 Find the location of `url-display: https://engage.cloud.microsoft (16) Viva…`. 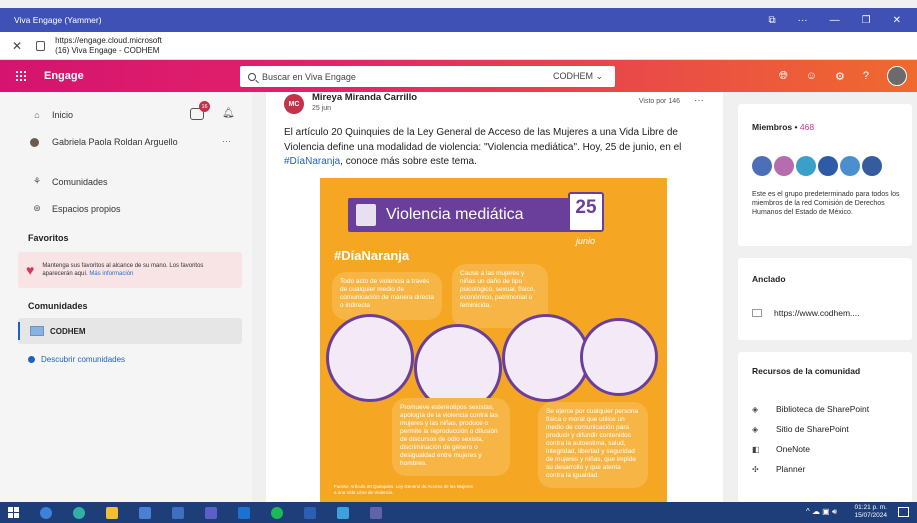

url-display: https://engage.cloud.microsoft (16) Viva… is located at coordinates (108, 46).